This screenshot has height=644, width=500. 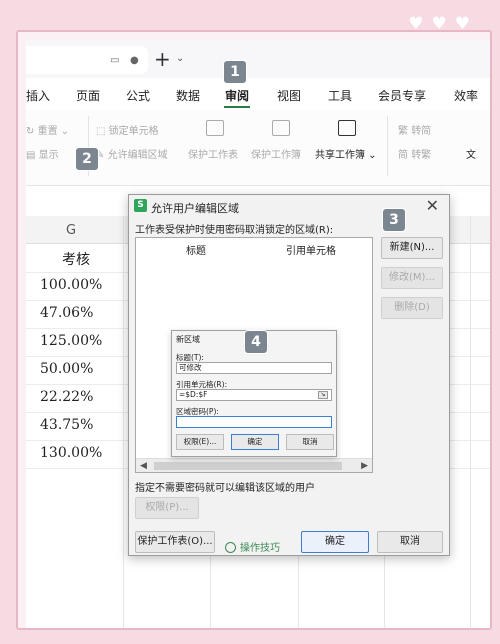 I want to click on redo-button: ↻ 重置 ⌄, so click(x=47, y=129).